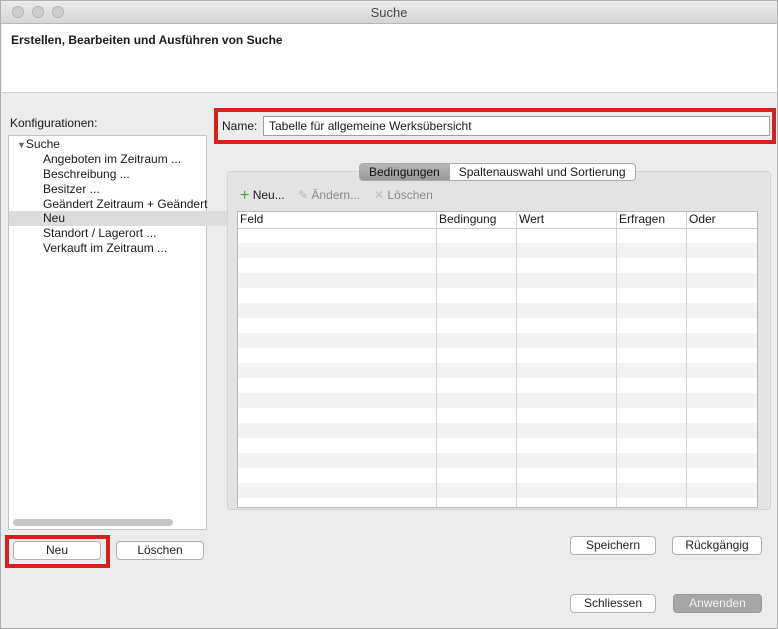  What do you see at coordinates (57, 550) in the screenshot?
I see `new-configuration-button: Neu` at bounding box center [57, 550].